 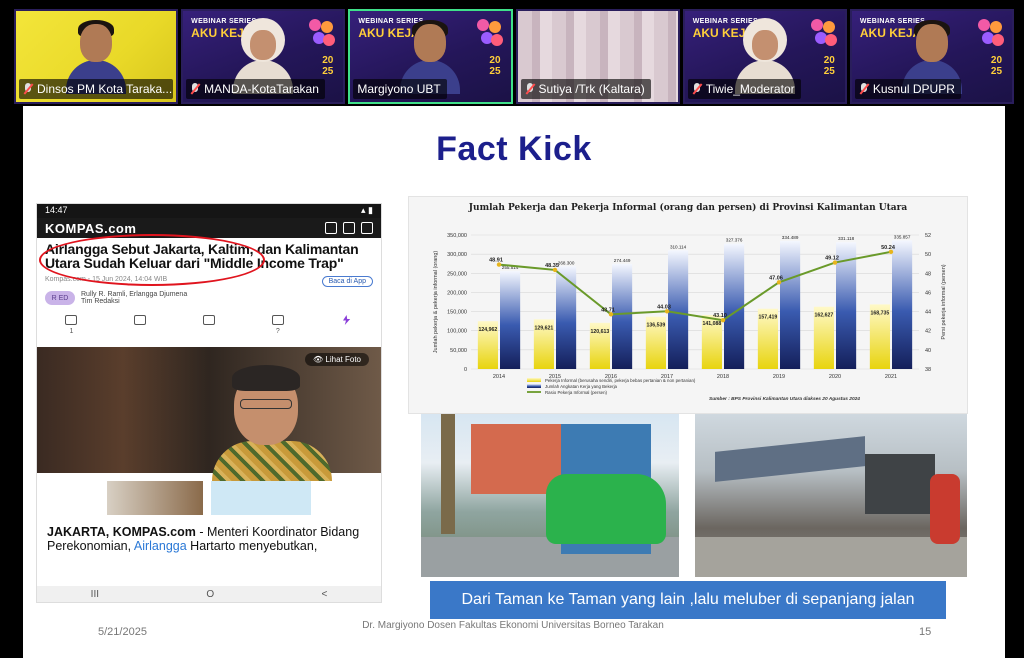 I want to click on view-photo-label: Lihat Foto, so click(x=343, y=359).